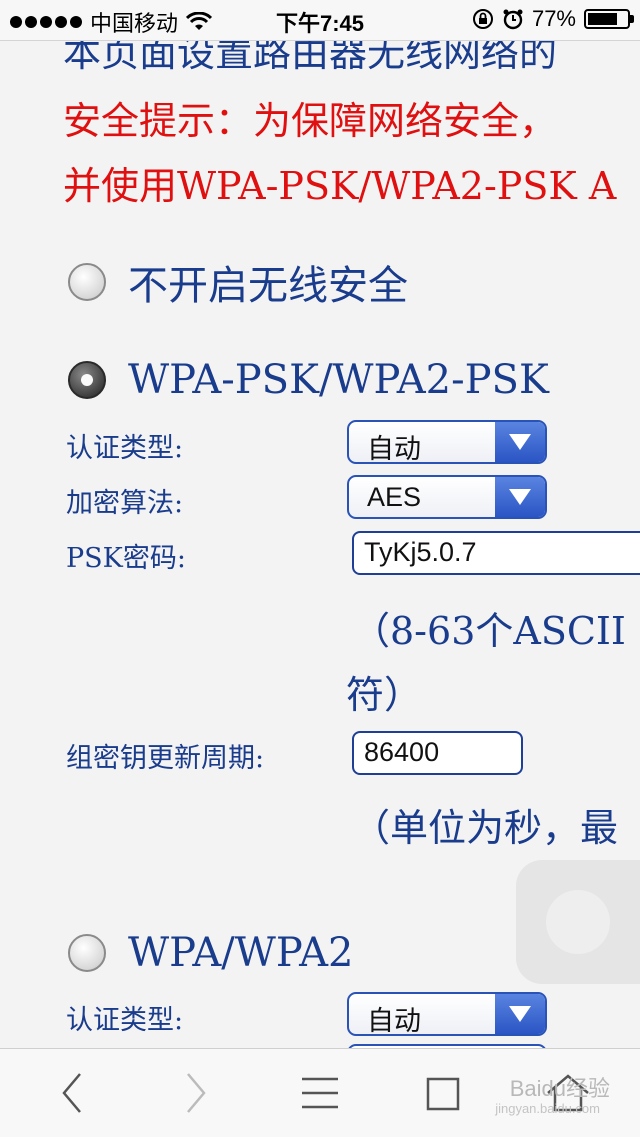  I want to click on group-key-period-hint: （单位为秒，最, so click(485, 828).